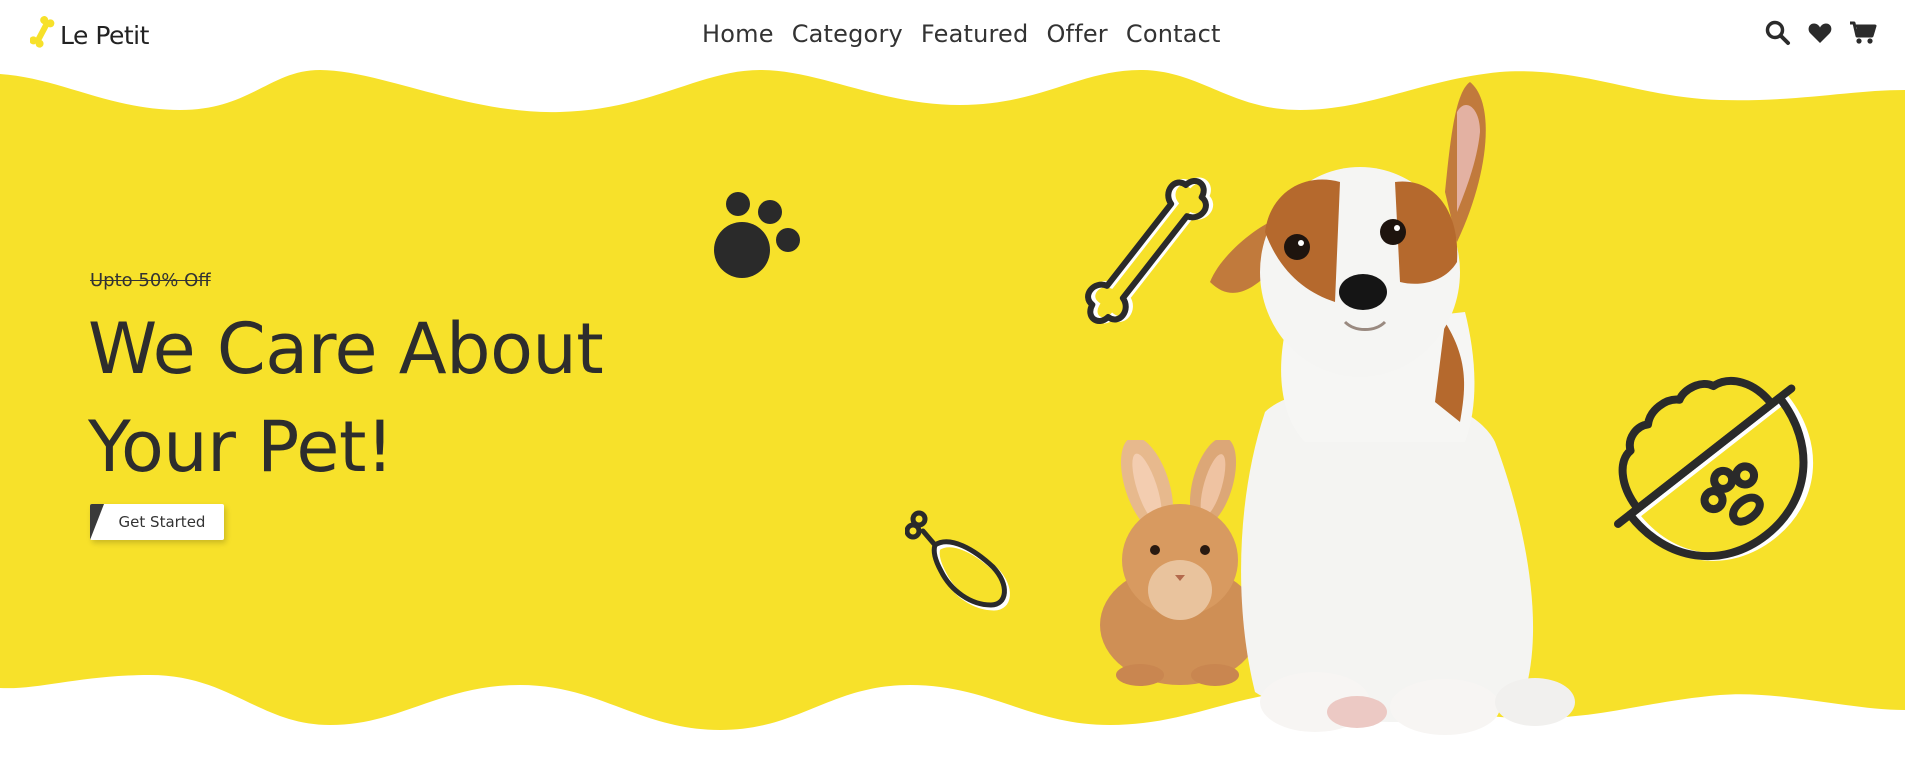 This screenshot has width=1905, height=784. Describe the element at coordinates (975, 34) in the screenshot. I see `nav-featured: Featured` at that location.